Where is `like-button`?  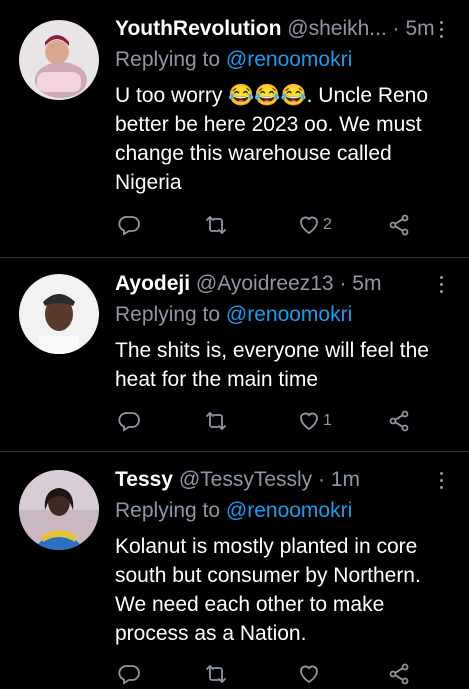 like-button is located at coordinates (310, 674).